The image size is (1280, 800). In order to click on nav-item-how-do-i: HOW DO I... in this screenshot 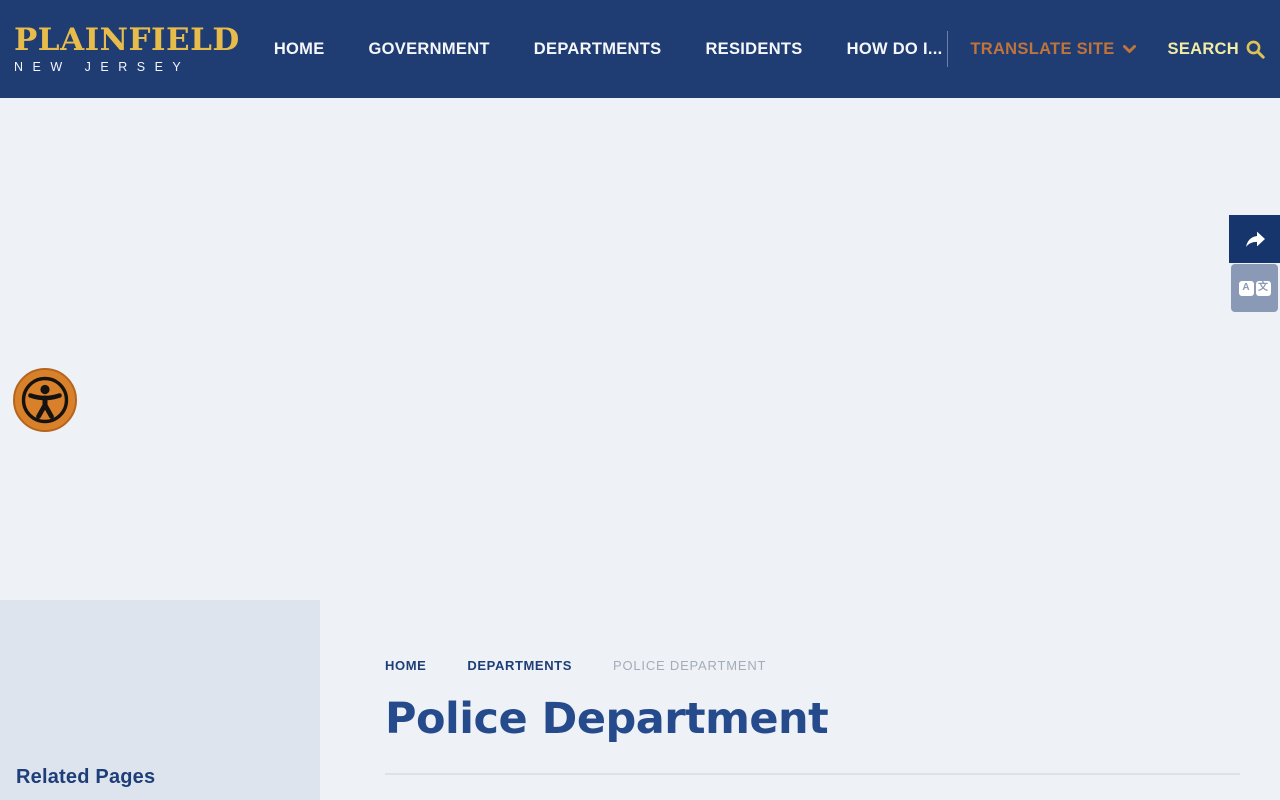, I will do `click(895, 49)`.